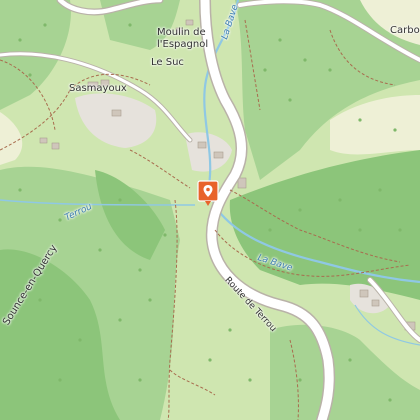 This screenshot has width=420, height=420. I want to click on place-label-carbo: Carbo, so click(405, 30).